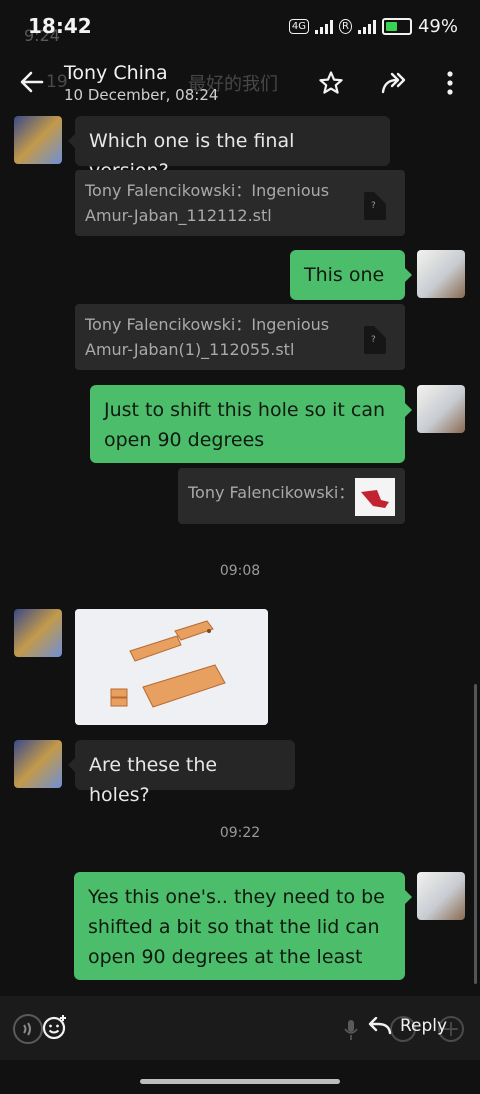  Describe the element at coordinates (345, 26) in the screenshot. I see `r-icon: R` at that location.